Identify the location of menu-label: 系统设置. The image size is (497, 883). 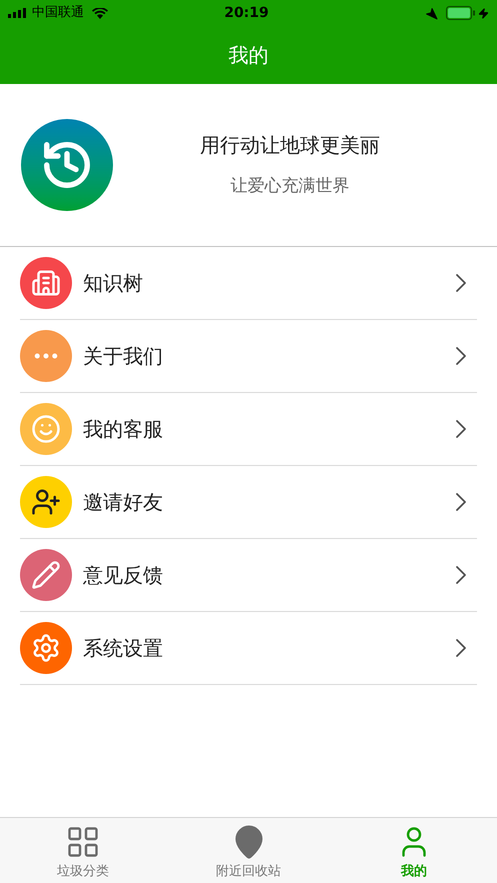
(123, 648).